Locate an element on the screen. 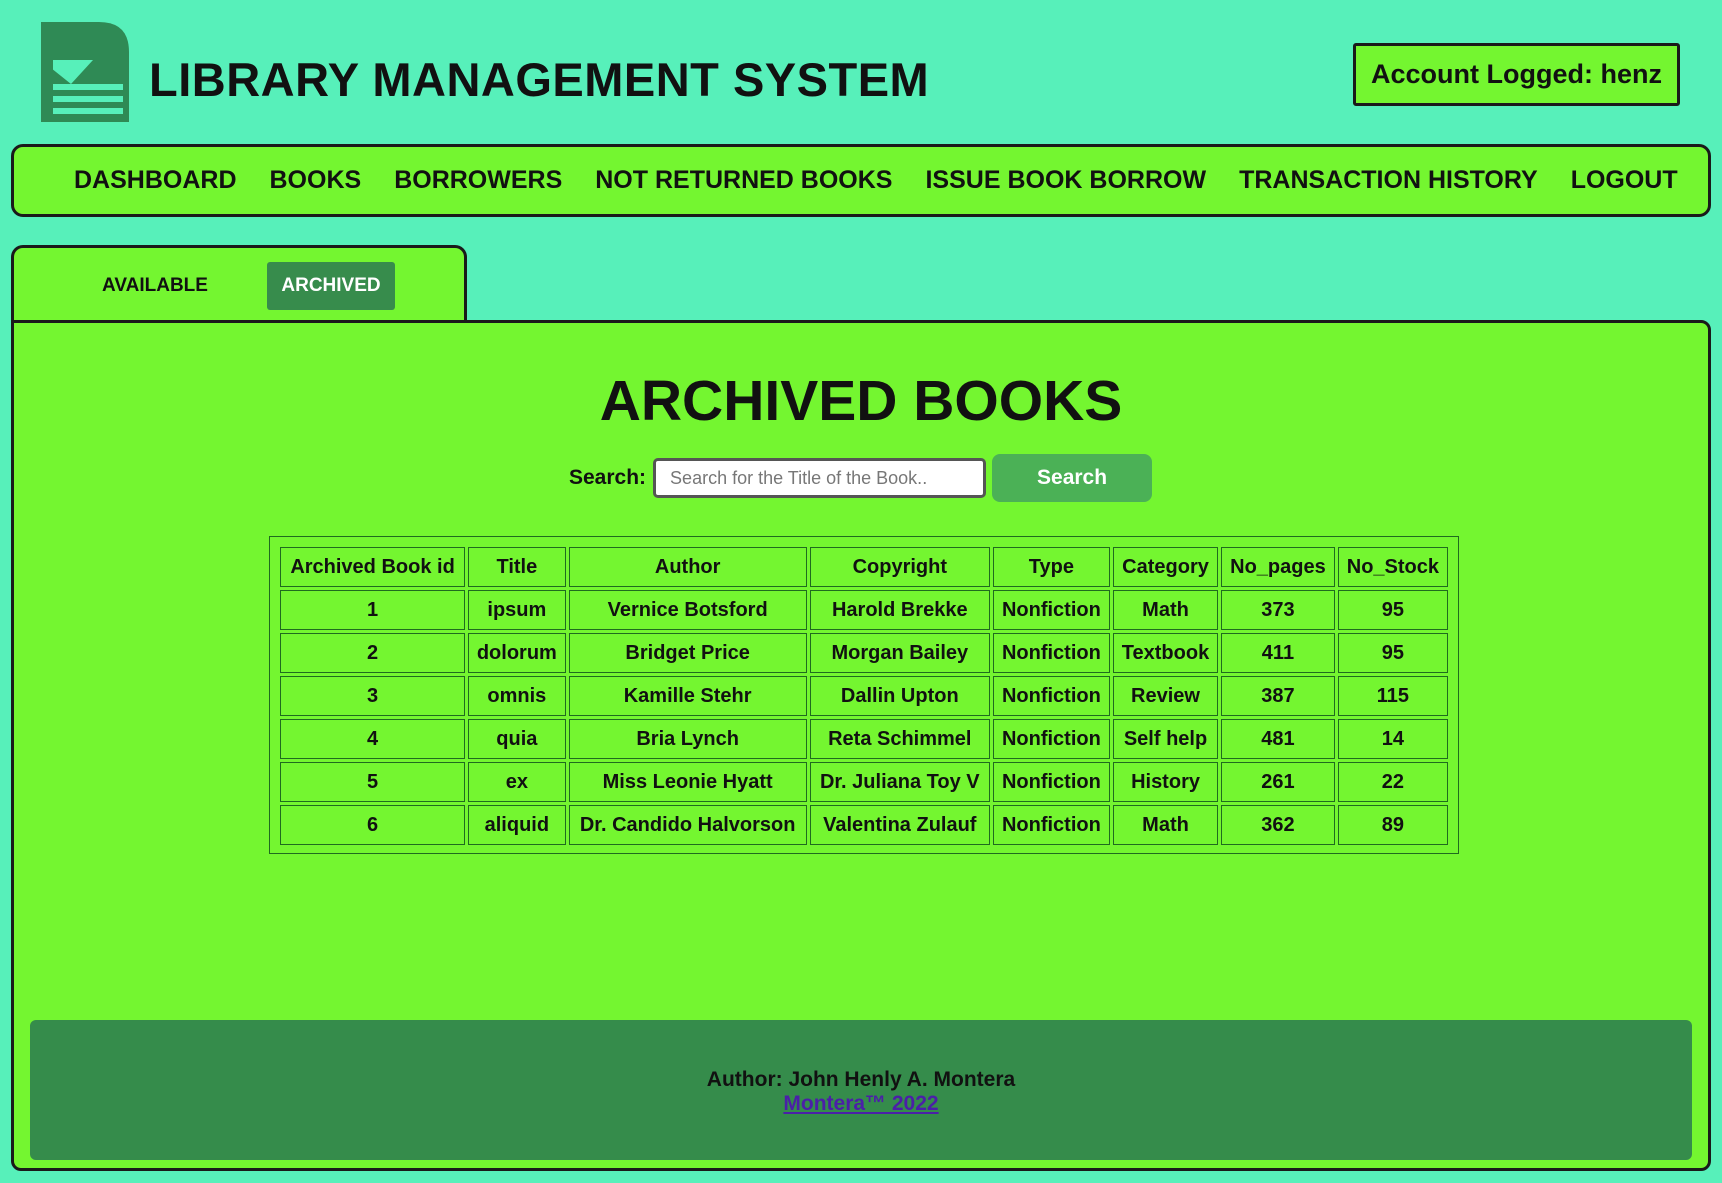 The width and height of the screenshot is (1722, 1183). nav-dashboard: DASHBOARD is located at coordinates (155, 180).